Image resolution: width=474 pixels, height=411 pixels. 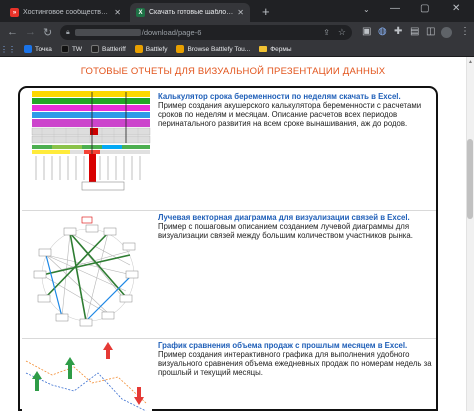 What do you see at coordinates (43, 49) in the screenshot?
I see `bookmark-label: Точка` at bounding box center [43, 49].